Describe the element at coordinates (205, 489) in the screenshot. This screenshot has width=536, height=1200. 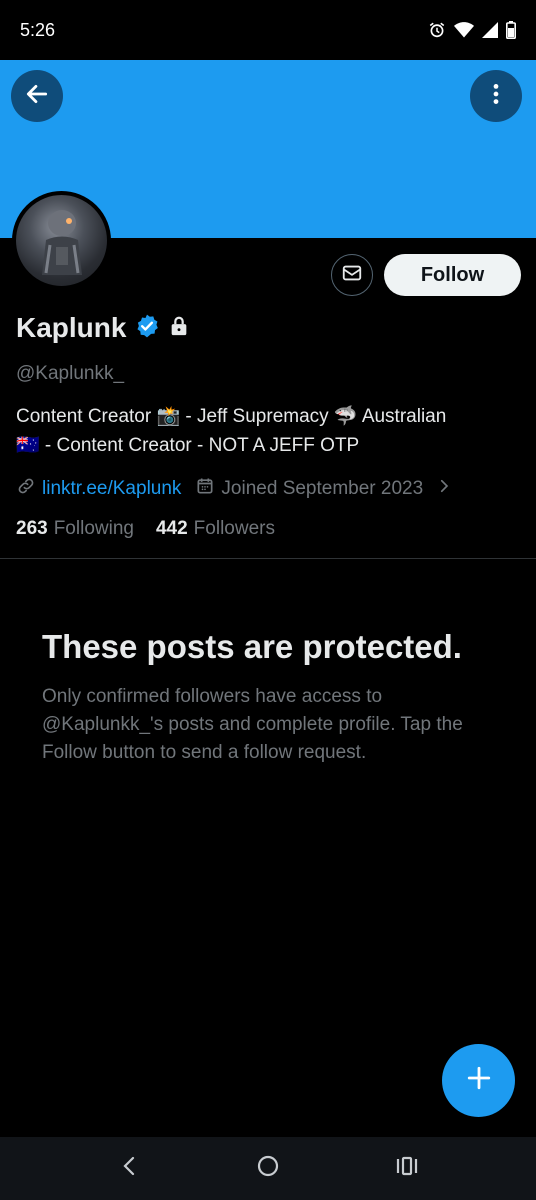
I see `calendar-icon` at that location.